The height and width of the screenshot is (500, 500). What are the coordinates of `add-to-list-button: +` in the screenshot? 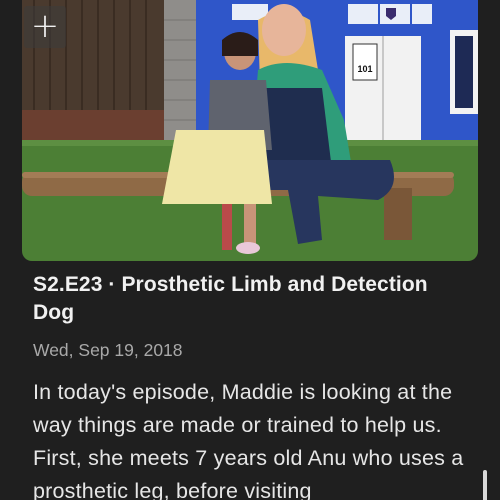 It's located at (45, 27).